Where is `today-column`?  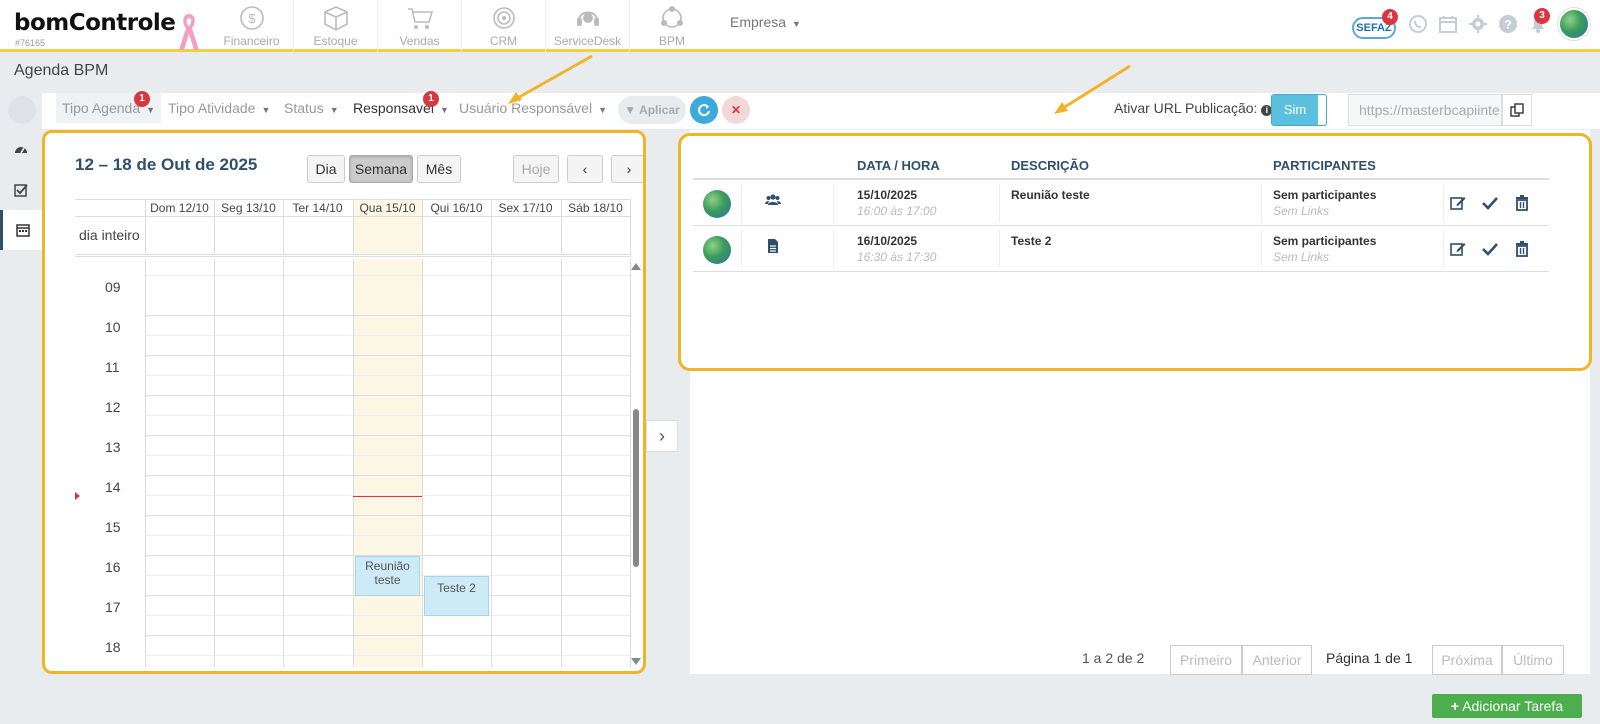
today-column is located at coordinates (387, 463).